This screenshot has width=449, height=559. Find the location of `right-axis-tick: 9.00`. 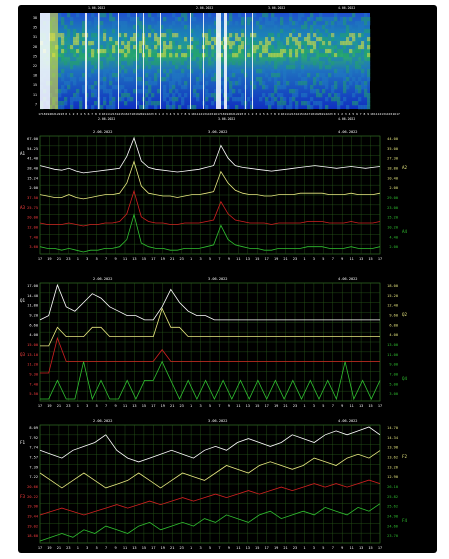

right-axis-tick: 9.00 is located at coordinates (393, 365).